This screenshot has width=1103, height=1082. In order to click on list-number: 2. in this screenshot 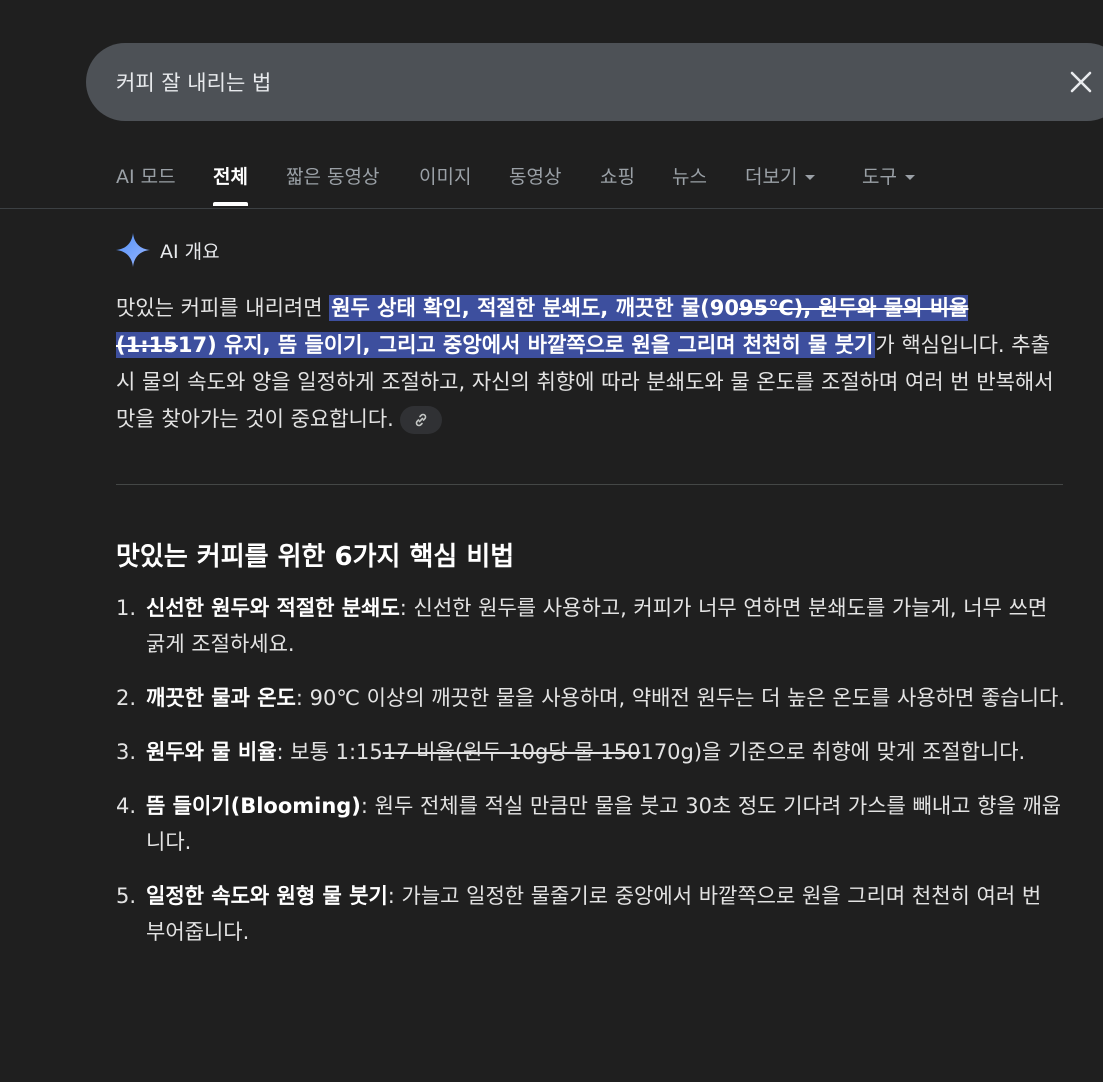, I will do `click(126, 698)`.